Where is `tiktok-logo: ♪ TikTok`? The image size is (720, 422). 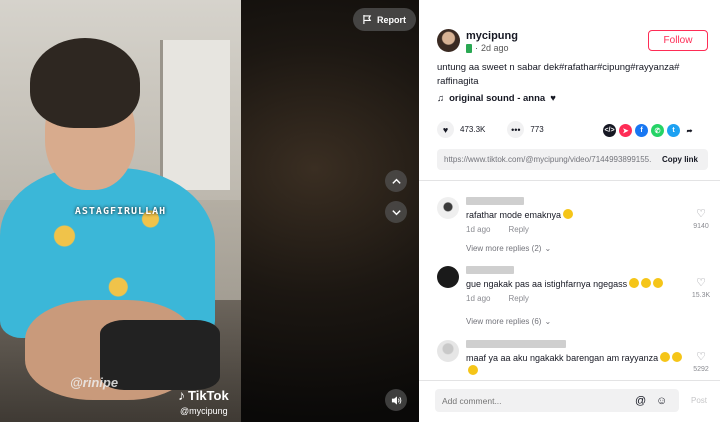
tiktok-logo: ♪ TikTok is located at coordinates (203, 395).